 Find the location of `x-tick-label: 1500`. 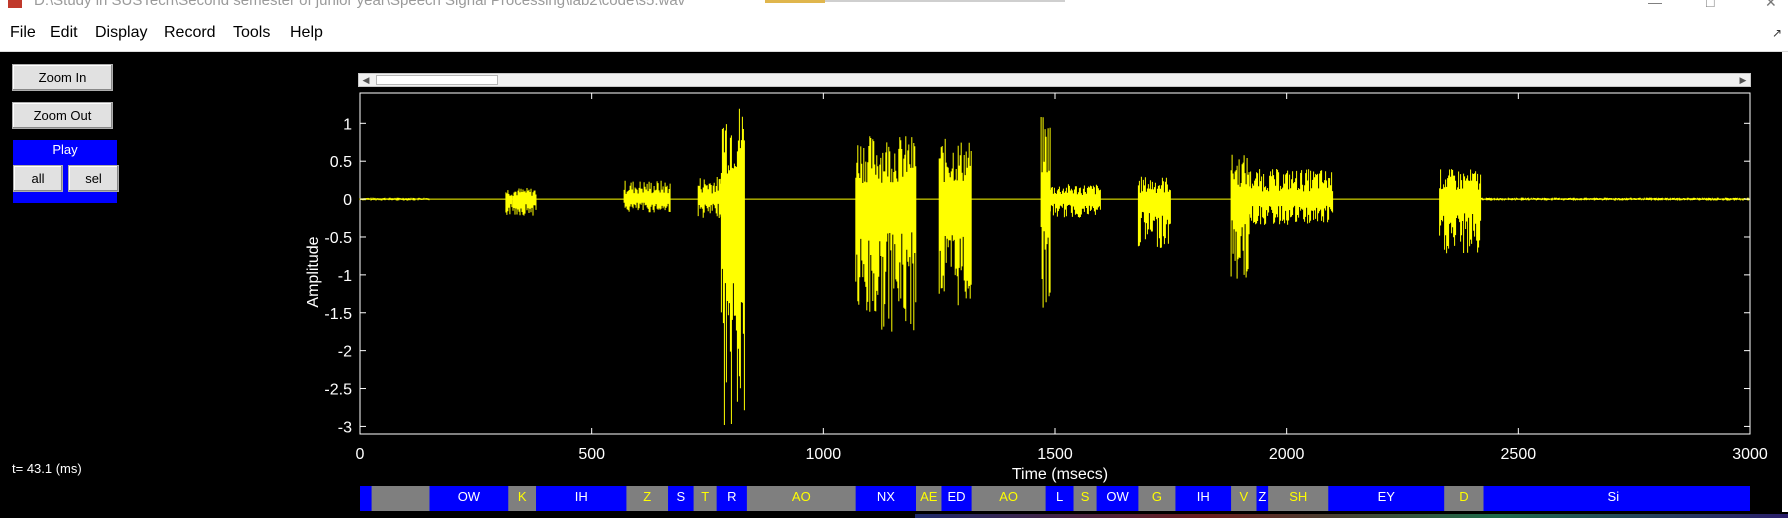

x-tick-label: 1500 is located at coordinates (1055, 454).